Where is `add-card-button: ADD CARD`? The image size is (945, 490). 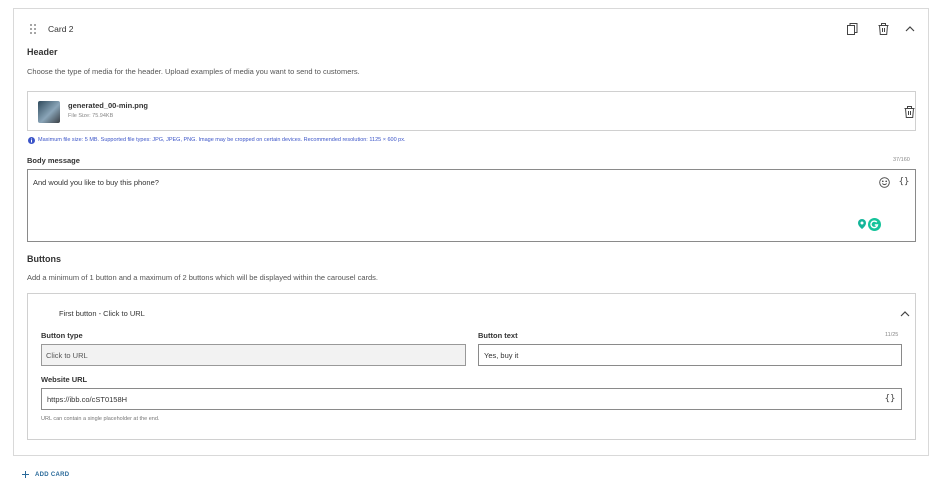 add-card-button: ADD CARD is located at coordinates (45, 474).